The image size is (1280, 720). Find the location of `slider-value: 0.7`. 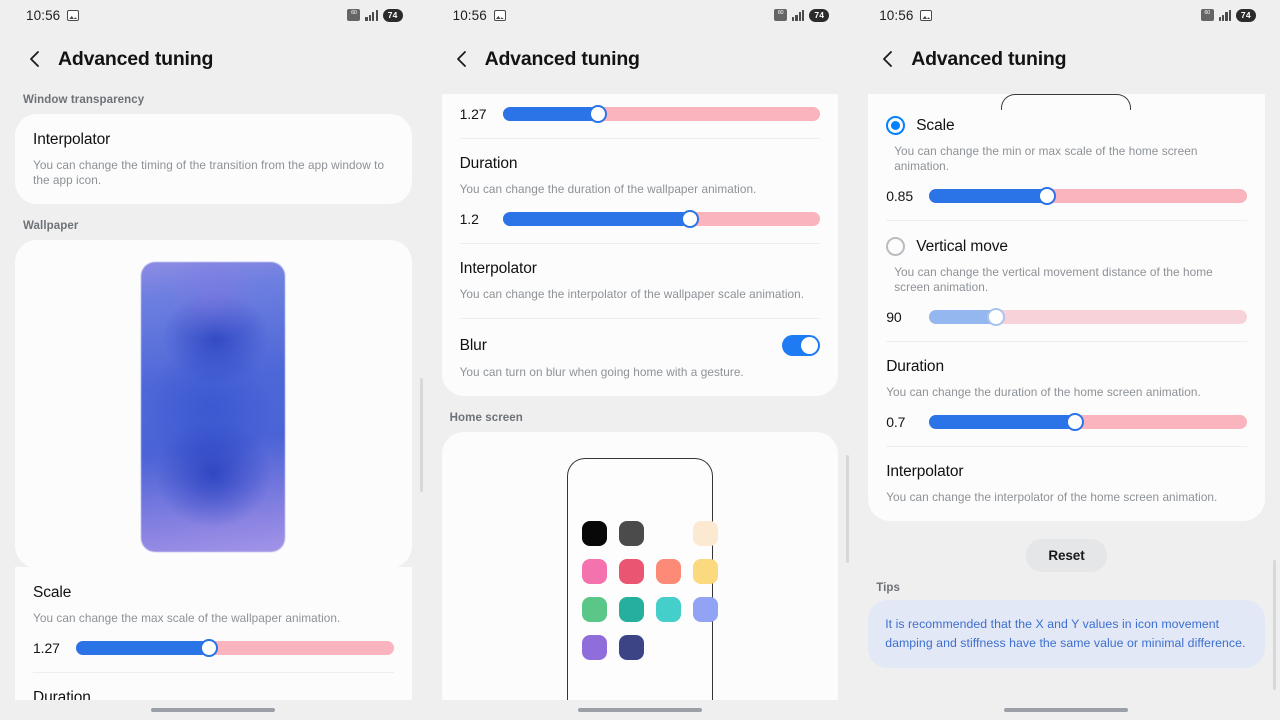

slider-value: 0.7 is located at coordinates (896, 422).